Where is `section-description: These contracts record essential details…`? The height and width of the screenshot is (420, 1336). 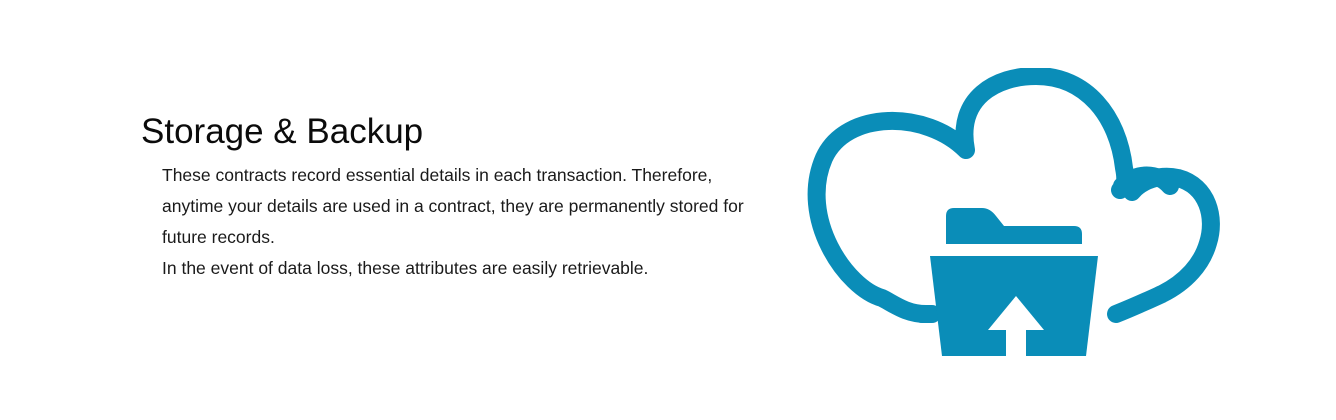
section-description: These contracts record essential details… is located at coordinates (461, 222).